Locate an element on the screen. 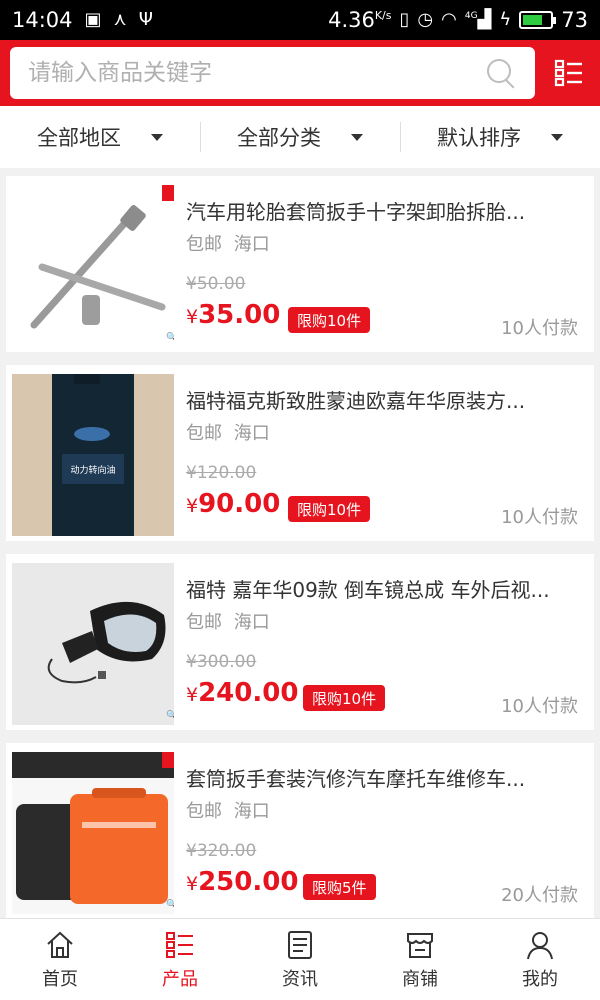  wifi-icon: ◠ is located at coordinates (449, 19).